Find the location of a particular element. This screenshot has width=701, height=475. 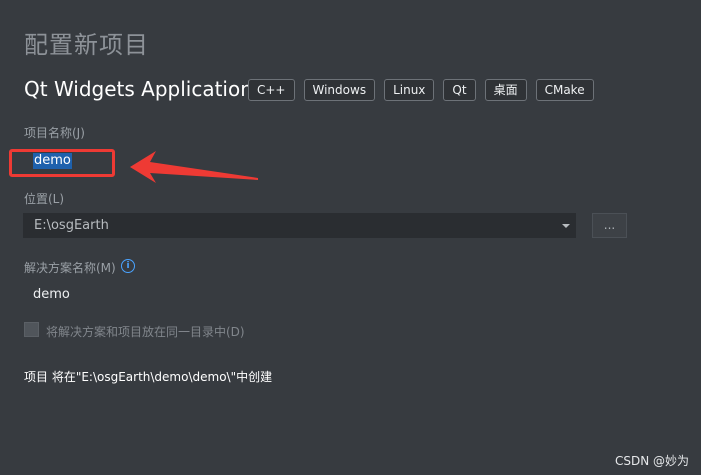

chevron-down-icon is located at coordinates (566, 226).